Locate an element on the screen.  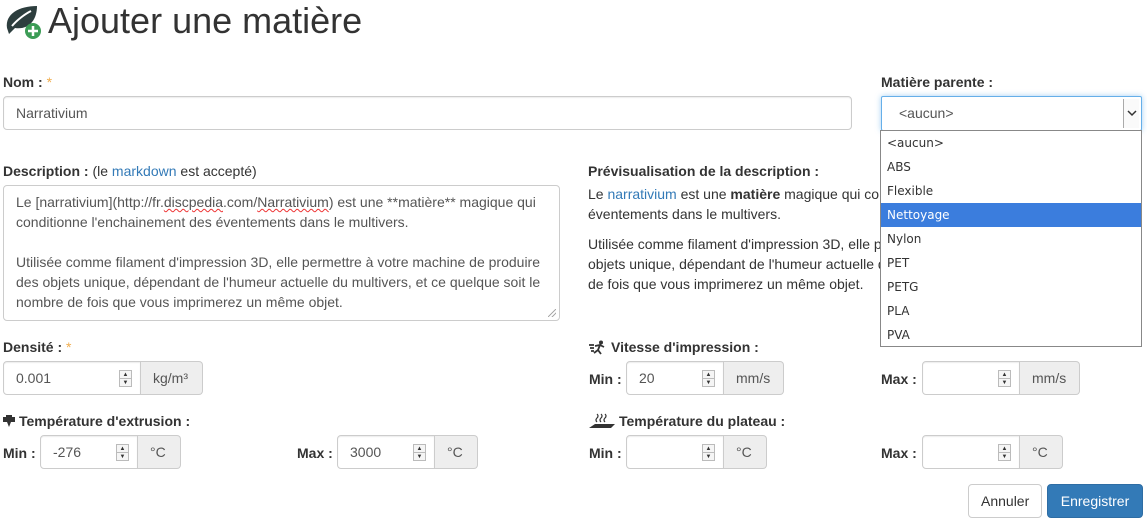
description-label: Description : (le markdown est accepté) is located at coordinates (130, 171).